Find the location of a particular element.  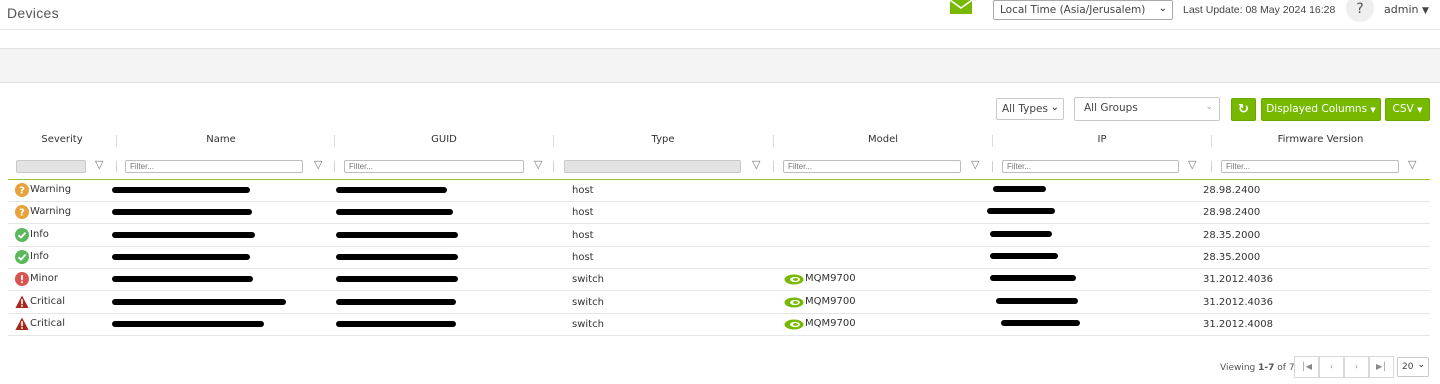

column-header-guid: GUID is located at coordinates (444, 141).